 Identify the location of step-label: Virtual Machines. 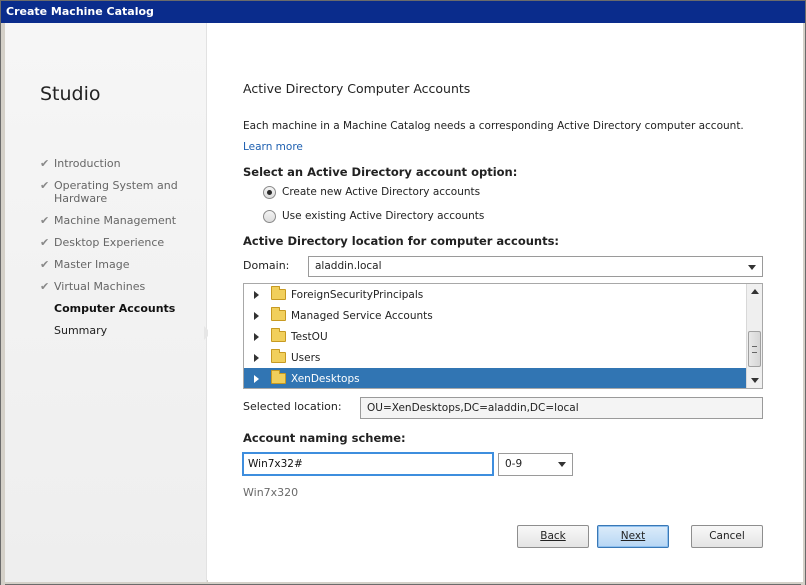
(100, 286).